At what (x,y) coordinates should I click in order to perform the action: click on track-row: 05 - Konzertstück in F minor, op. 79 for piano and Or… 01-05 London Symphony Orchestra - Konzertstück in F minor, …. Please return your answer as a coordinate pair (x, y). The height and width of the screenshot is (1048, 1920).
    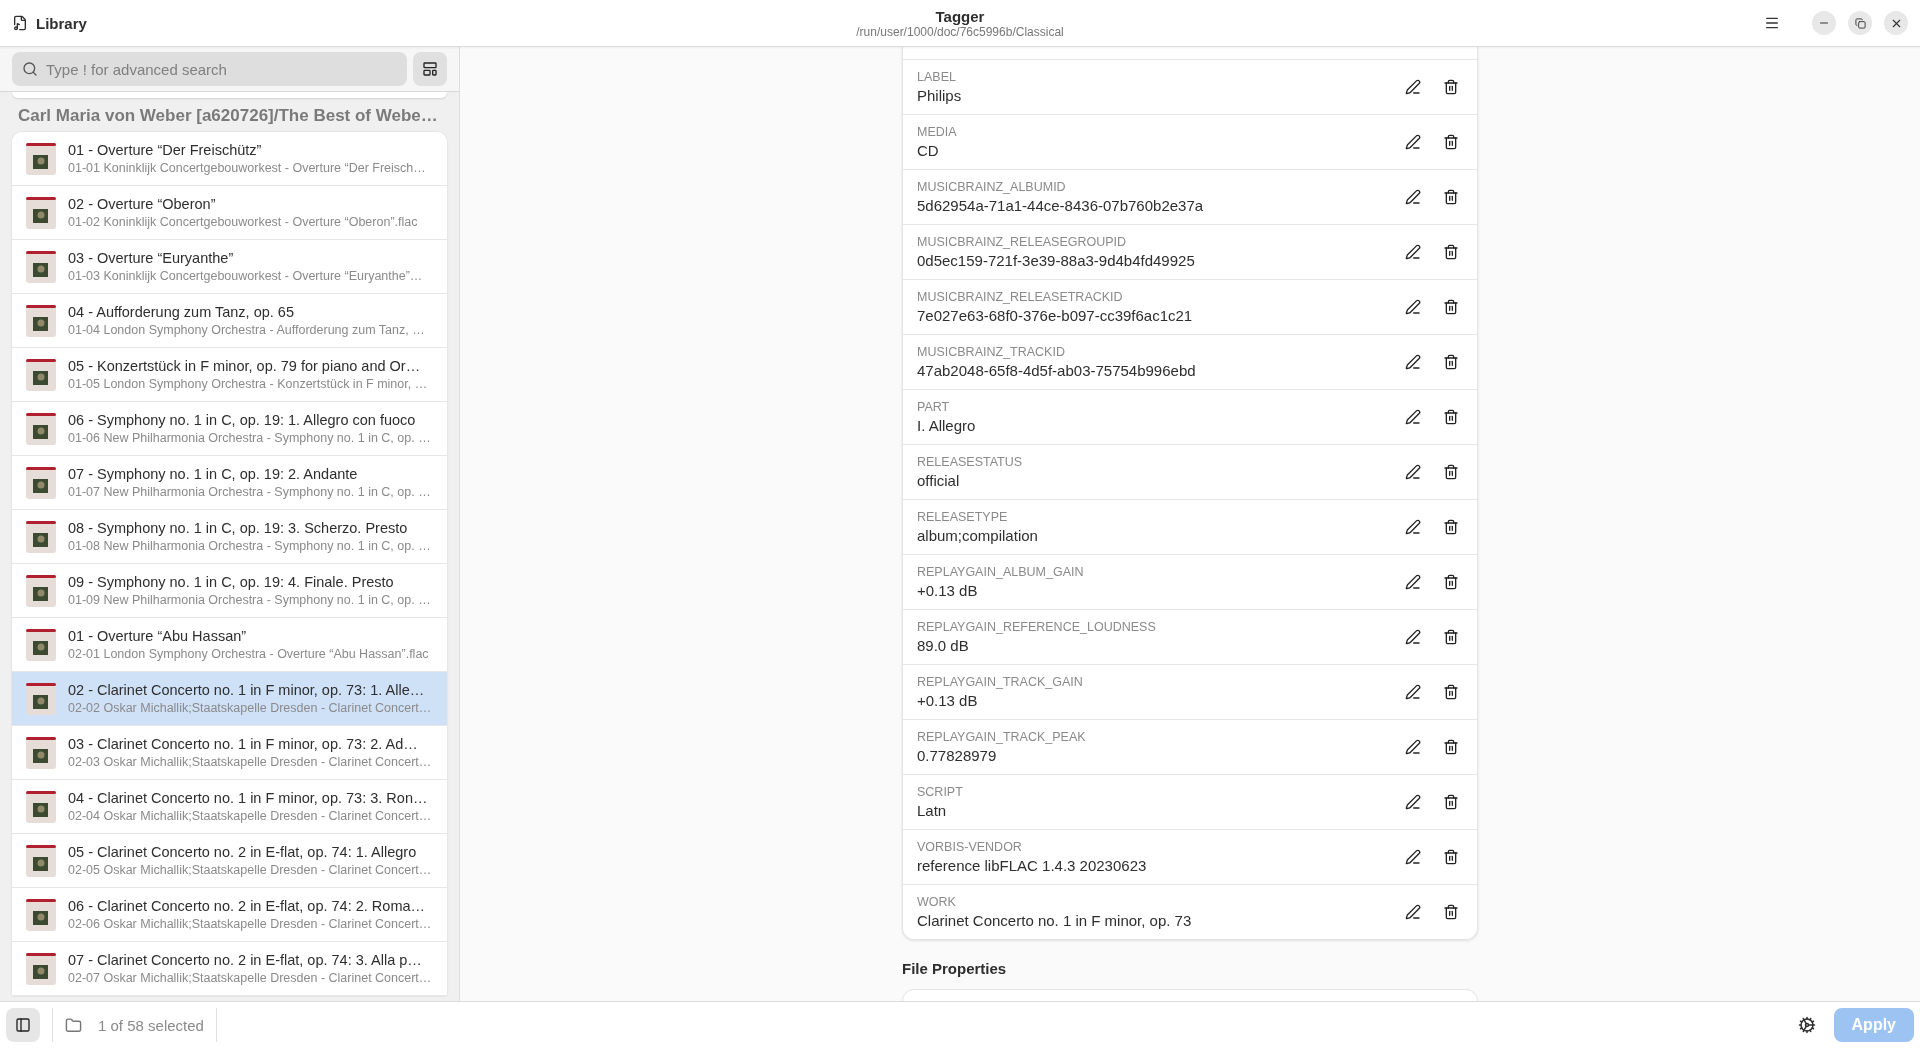
    Looking at the image, I should click on (229, 375).